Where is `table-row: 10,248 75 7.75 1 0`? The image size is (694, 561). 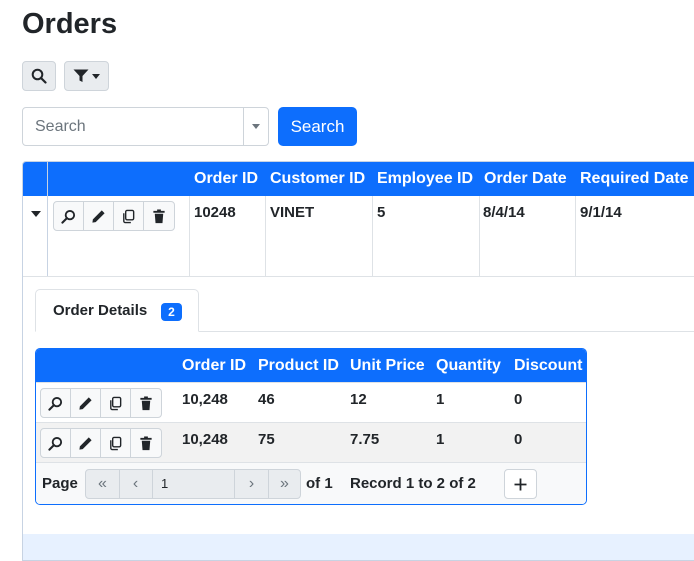 table-row: 10,248 75 7.75 1 0 is located at coordinates (311, 442).